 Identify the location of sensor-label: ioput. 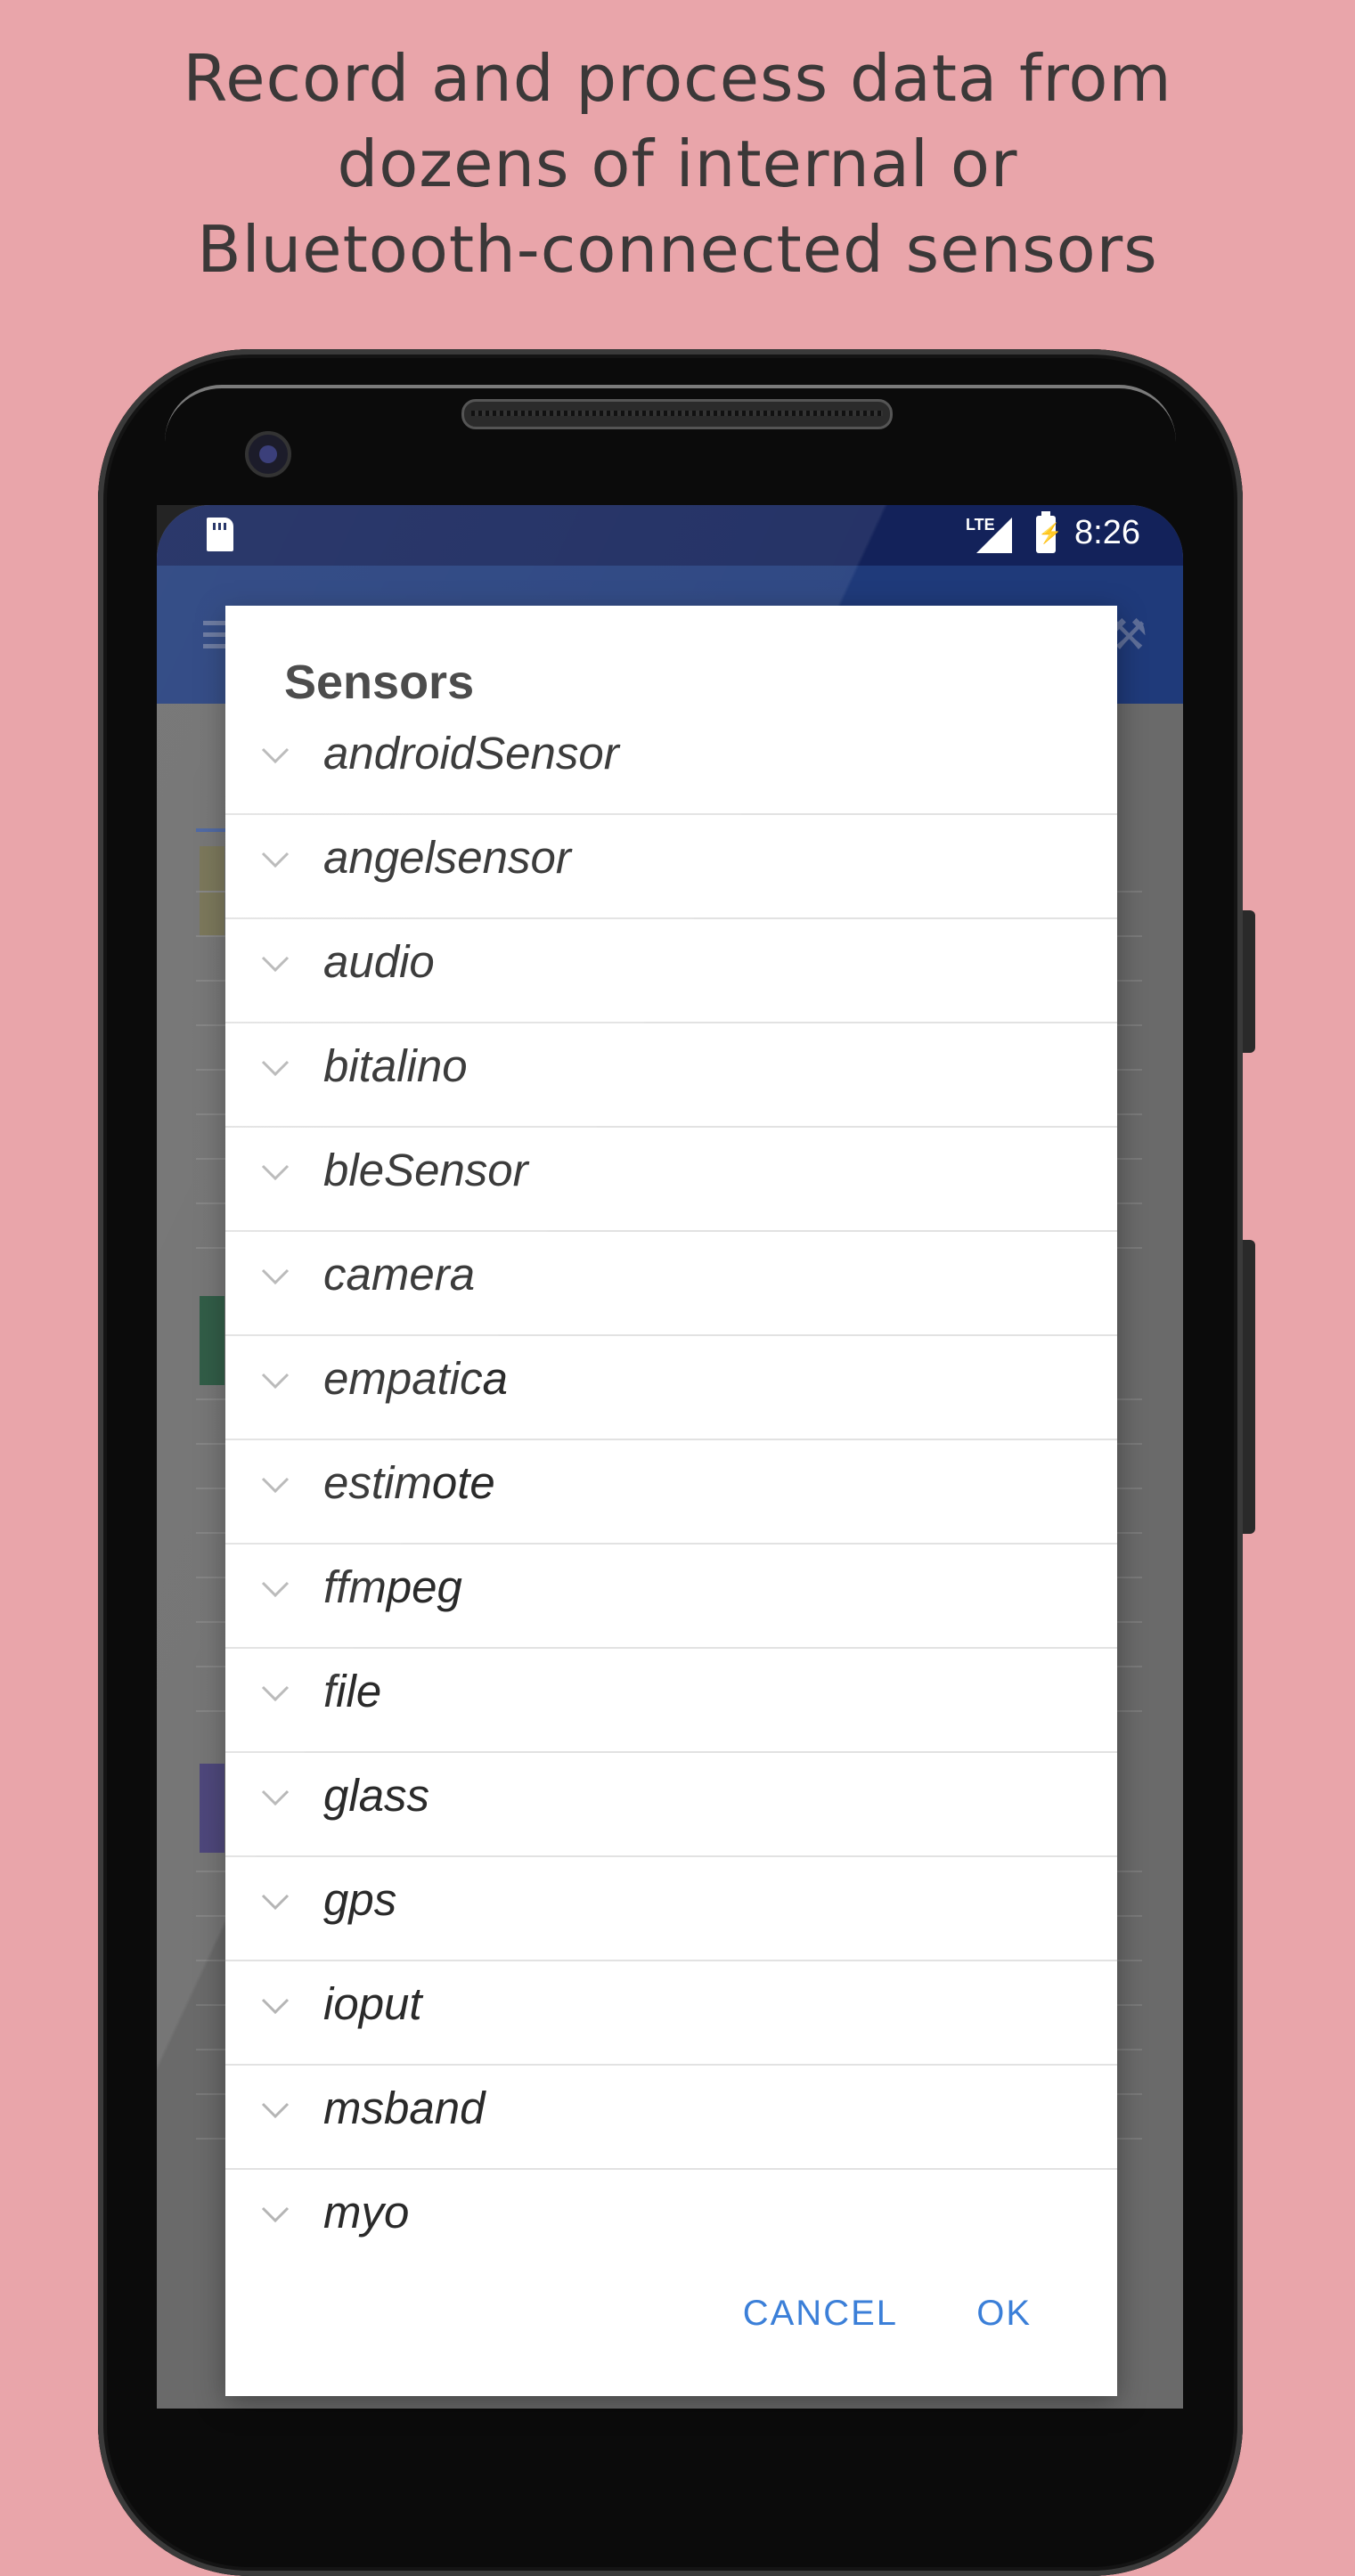
(372, 2004).